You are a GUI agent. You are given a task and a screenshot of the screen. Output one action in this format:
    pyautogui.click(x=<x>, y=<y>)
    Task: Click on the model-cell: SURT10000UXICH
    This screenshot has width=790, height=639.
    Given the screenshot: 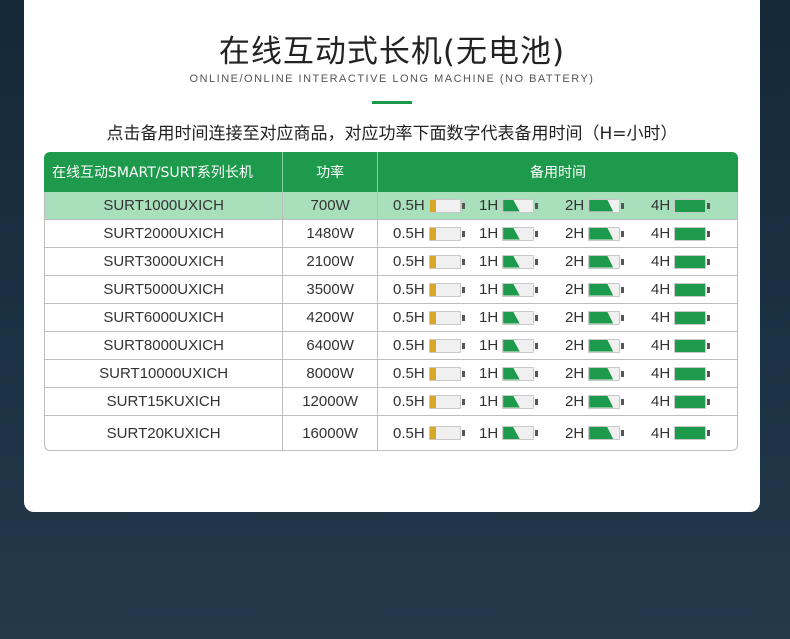 What is the action you would take?
    pyautogui.click(x=164, y=374)
    